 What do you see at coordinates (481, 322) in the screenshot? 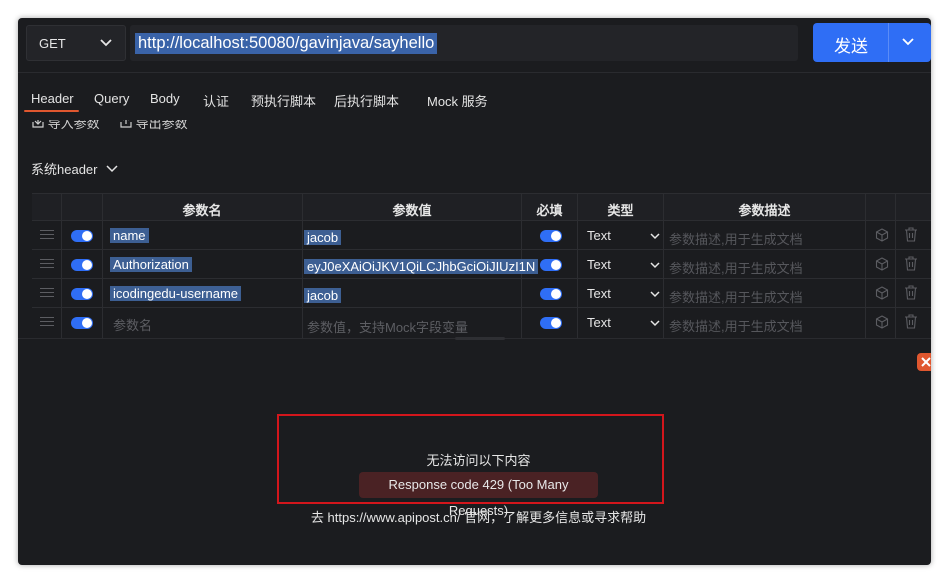
I see `table-row-new: 参数名 参数值，支持Mock字段变量 Text 参数描述,用于生成文档` at bounding box center [481, 322].